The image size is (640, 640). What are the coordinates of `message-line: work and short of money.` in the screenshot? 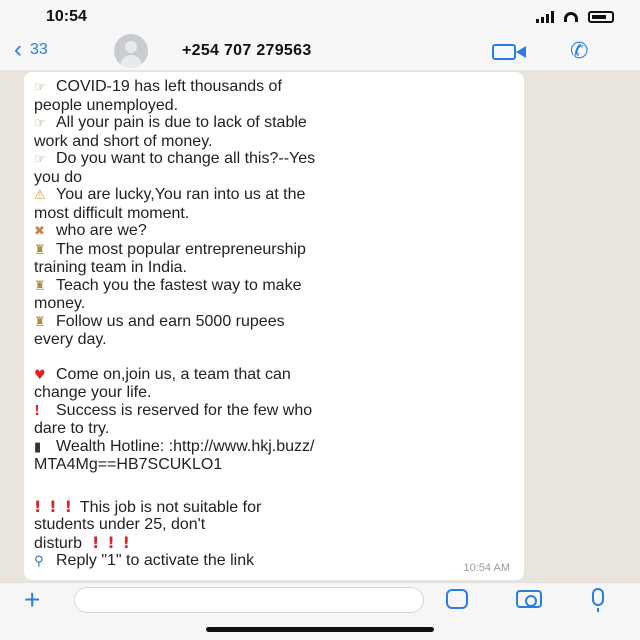 It's located at (123, 141).